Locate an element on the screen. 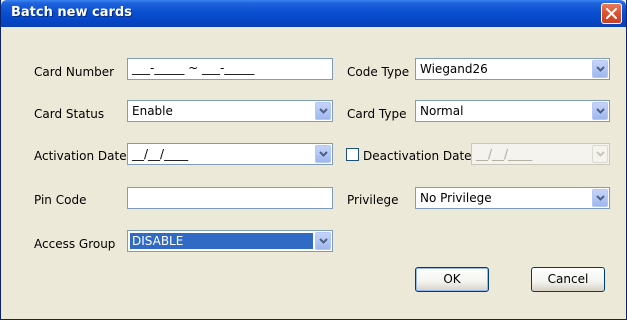 Image resolution: width=627 pixels, height=320 pixels. close-button is located at coordinates (611, 13).